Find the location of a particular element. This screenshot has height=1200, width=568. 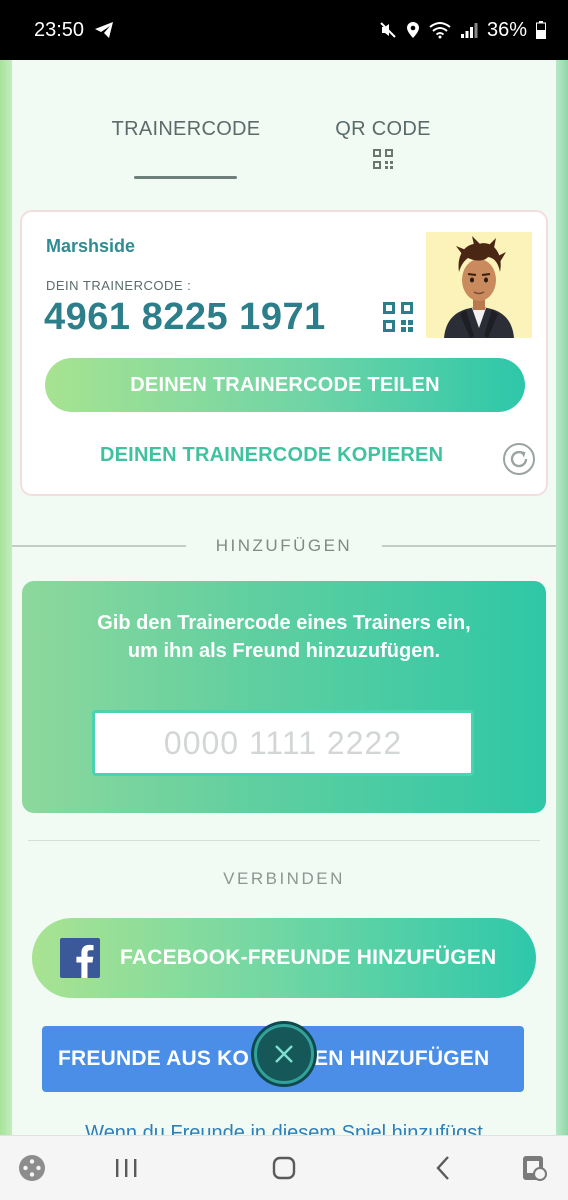

wifi-icon is located at coordinates (440, 30).